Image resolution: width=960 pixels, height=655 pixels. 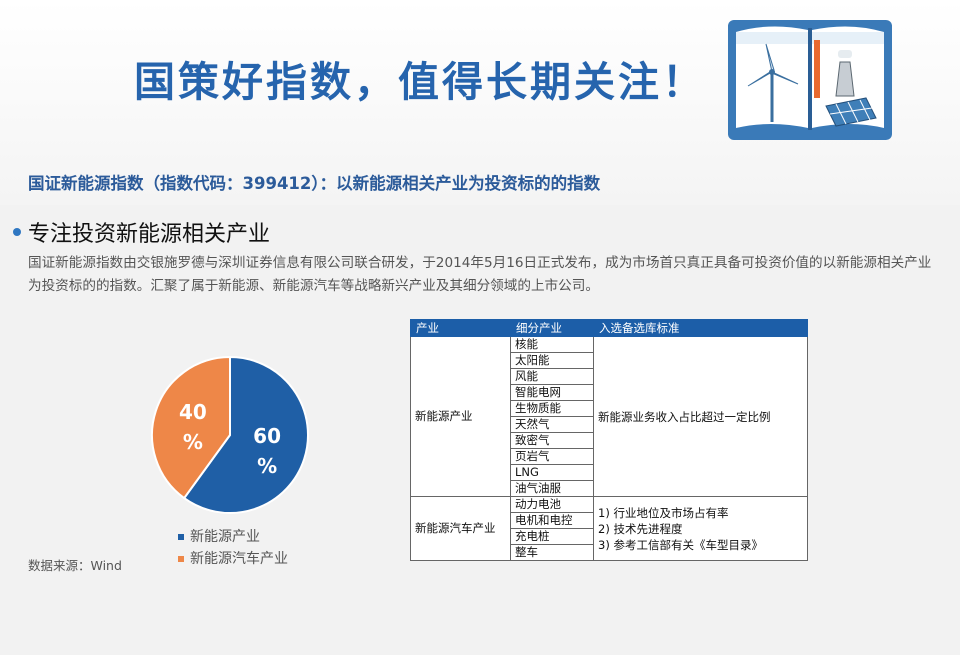 What do you see at coordinates (700, 528) in the screenshot?
I see `criteria-cell: 1) 行业地位及市场占有率 2) 技术先进程度 3) 参考工信部有关《车型目录》` at bounding box center [700, 528].